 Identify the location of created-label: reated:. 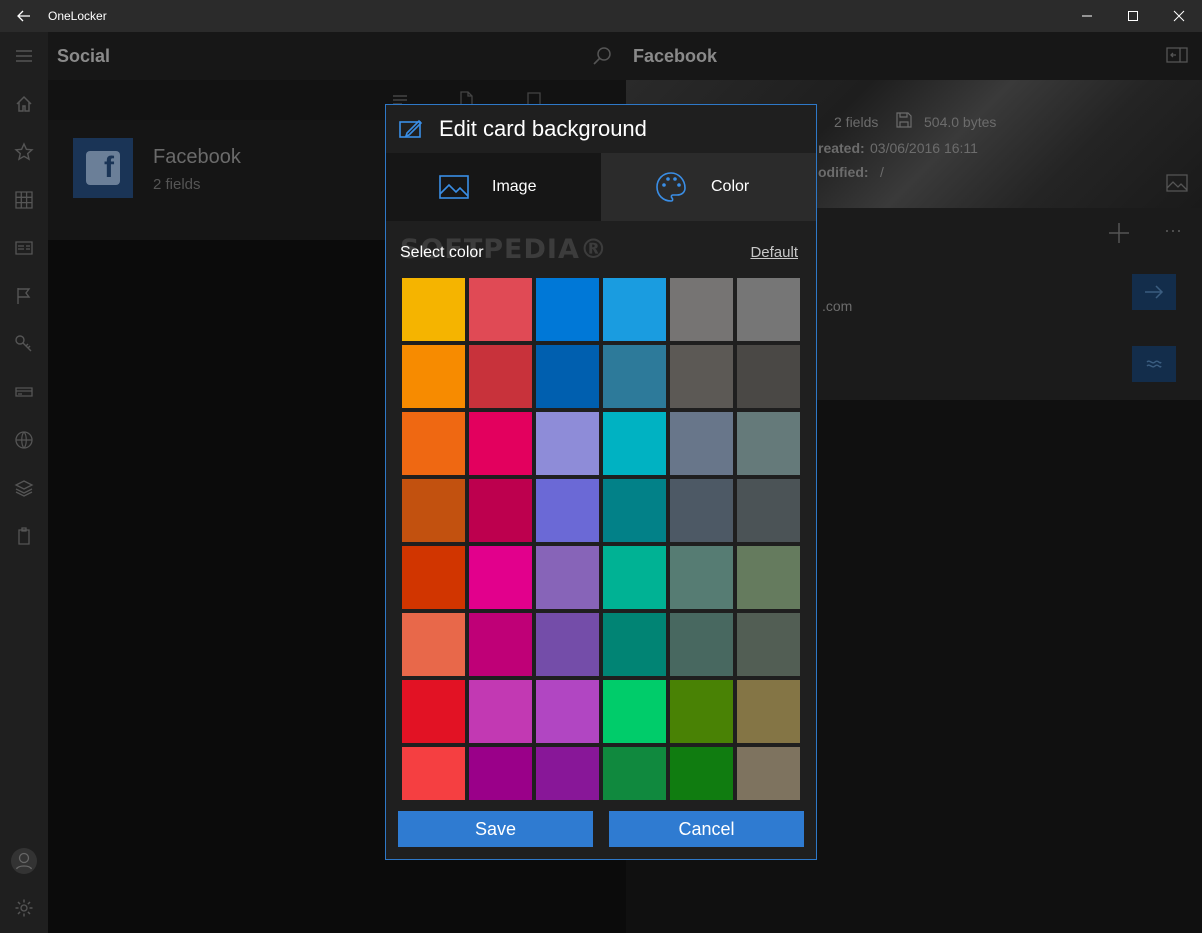
(841, 148).